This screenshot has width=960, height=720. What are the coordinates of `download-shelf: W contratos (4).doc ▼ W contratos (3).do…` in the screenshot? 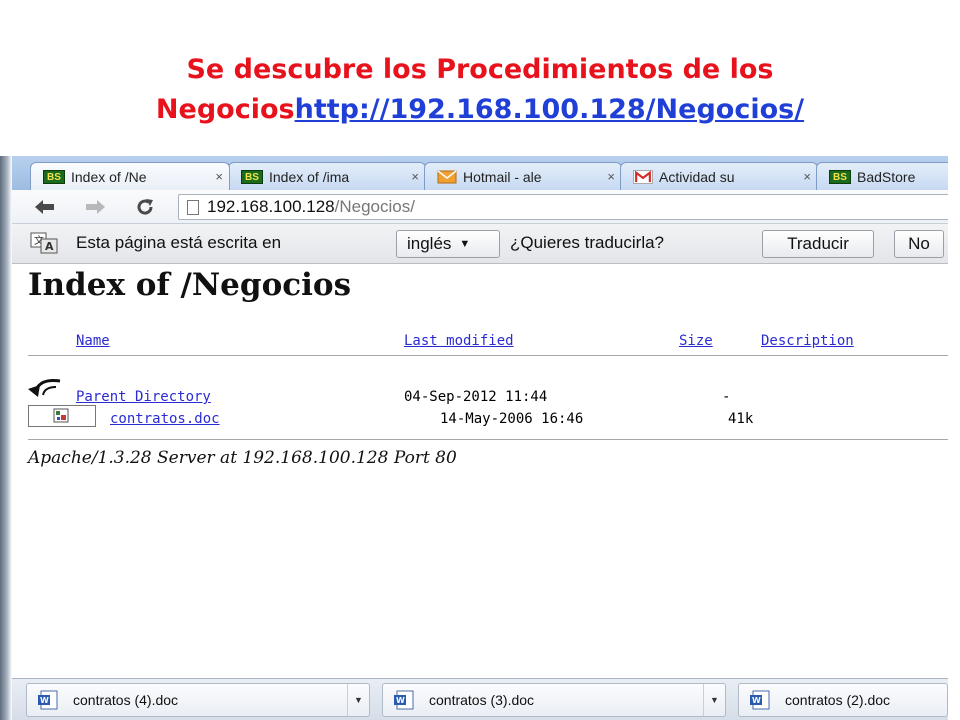 It's located at (480, 699).